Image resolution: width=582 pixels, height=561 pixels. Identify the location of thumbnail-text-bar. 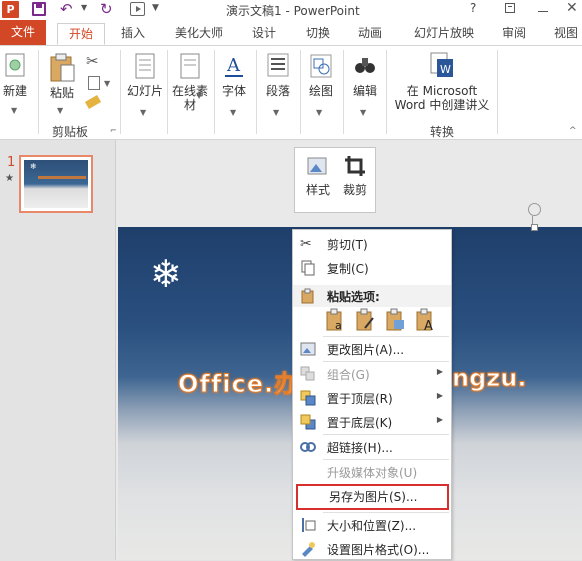
(62, 177).